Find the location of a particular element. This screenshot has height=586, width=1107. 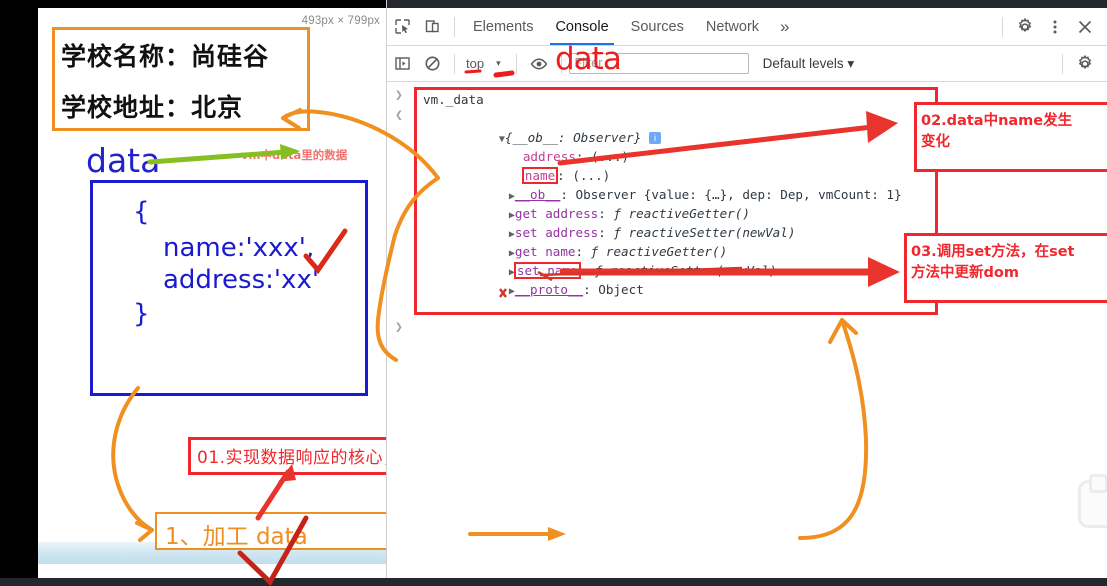

annotation-01-text: 实现数据响应的核心，实现数据的监听 is located at coordinates (305, 458).